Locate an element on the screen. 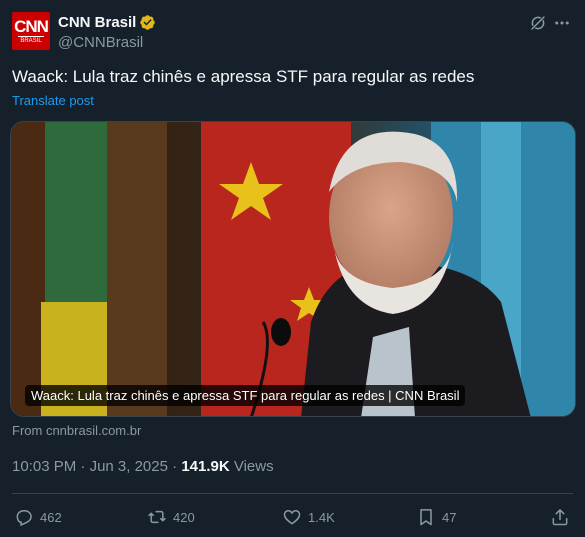  more-icon is located at coordinates (562, 23).